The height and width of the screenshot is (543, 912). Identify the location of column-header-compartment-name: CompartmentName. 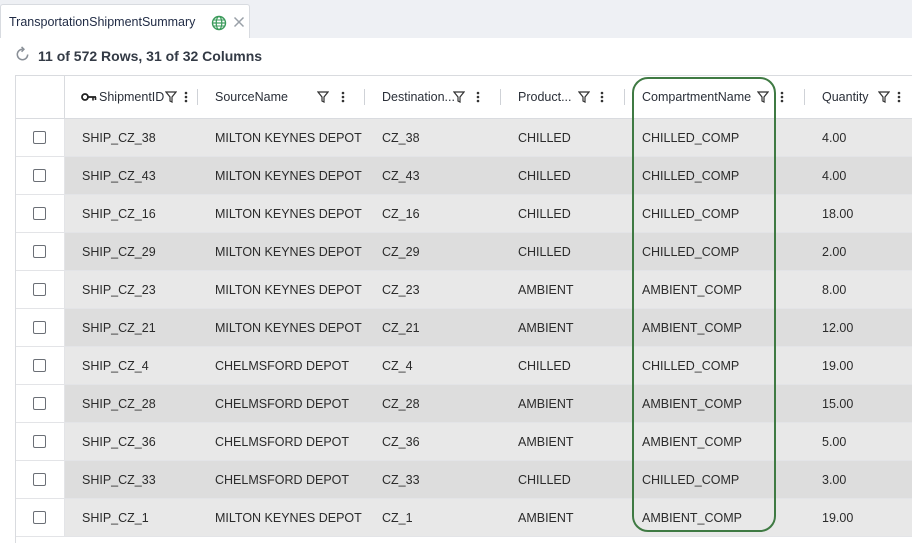
(715, 97).